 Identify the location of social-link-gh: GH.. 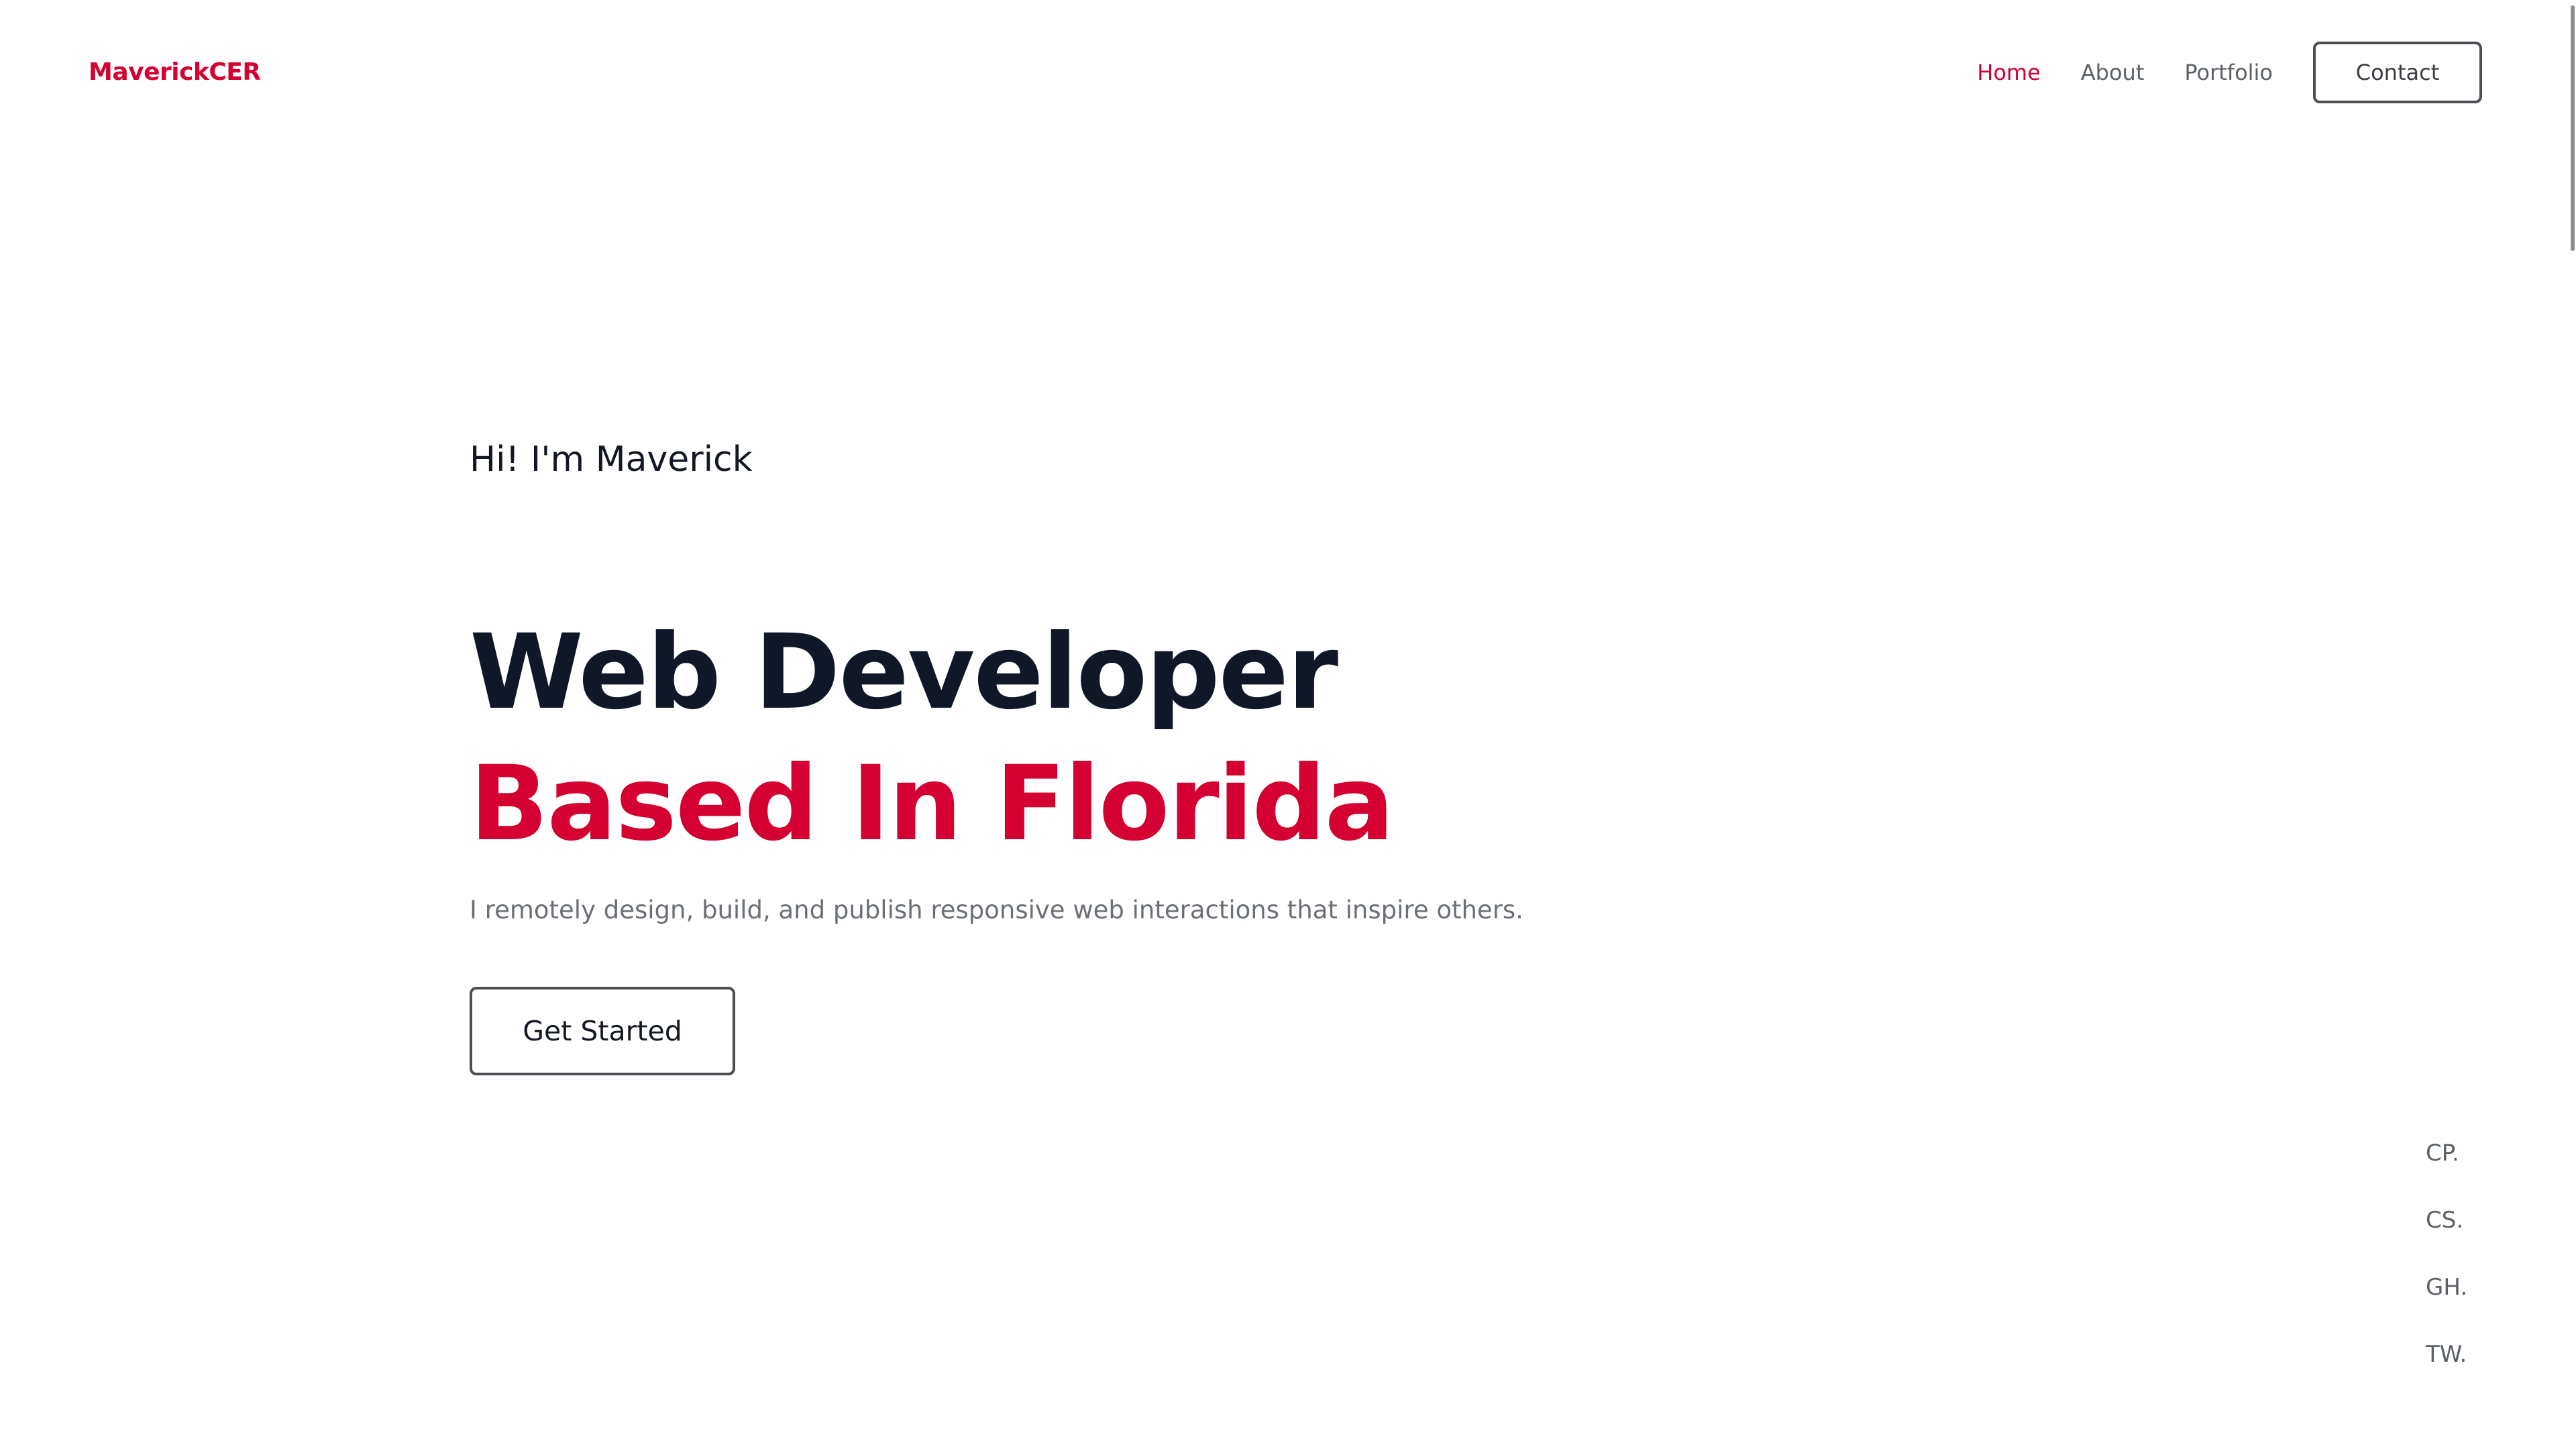
(2446, 1287).